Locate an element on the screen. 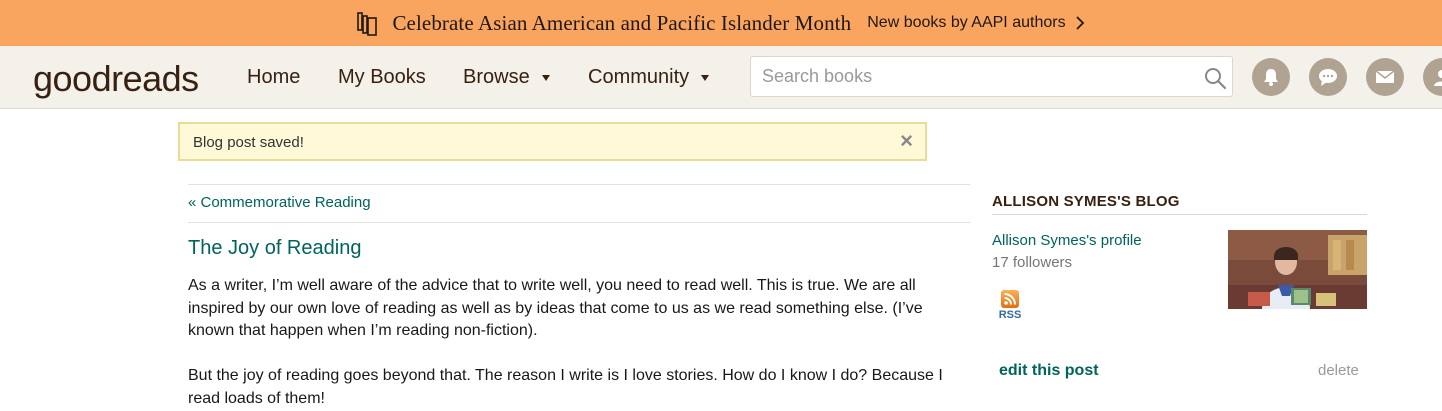 This screenshot has height=411, width=1442. user-icon is located at coordinates (1438, 78).